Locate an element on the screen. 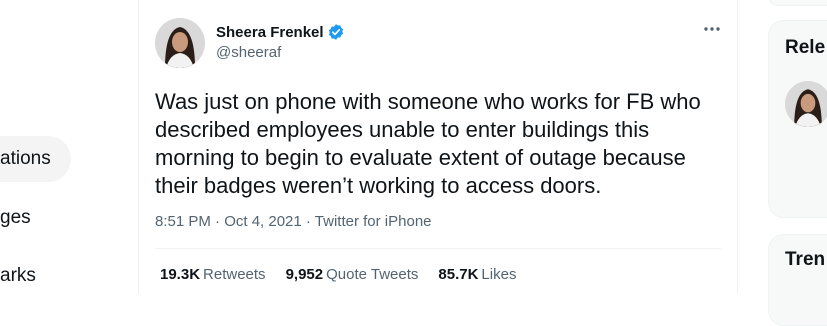 This screenshot has width=827, height=326. nav-item-messages: ges is located at coordinates (25, 218).